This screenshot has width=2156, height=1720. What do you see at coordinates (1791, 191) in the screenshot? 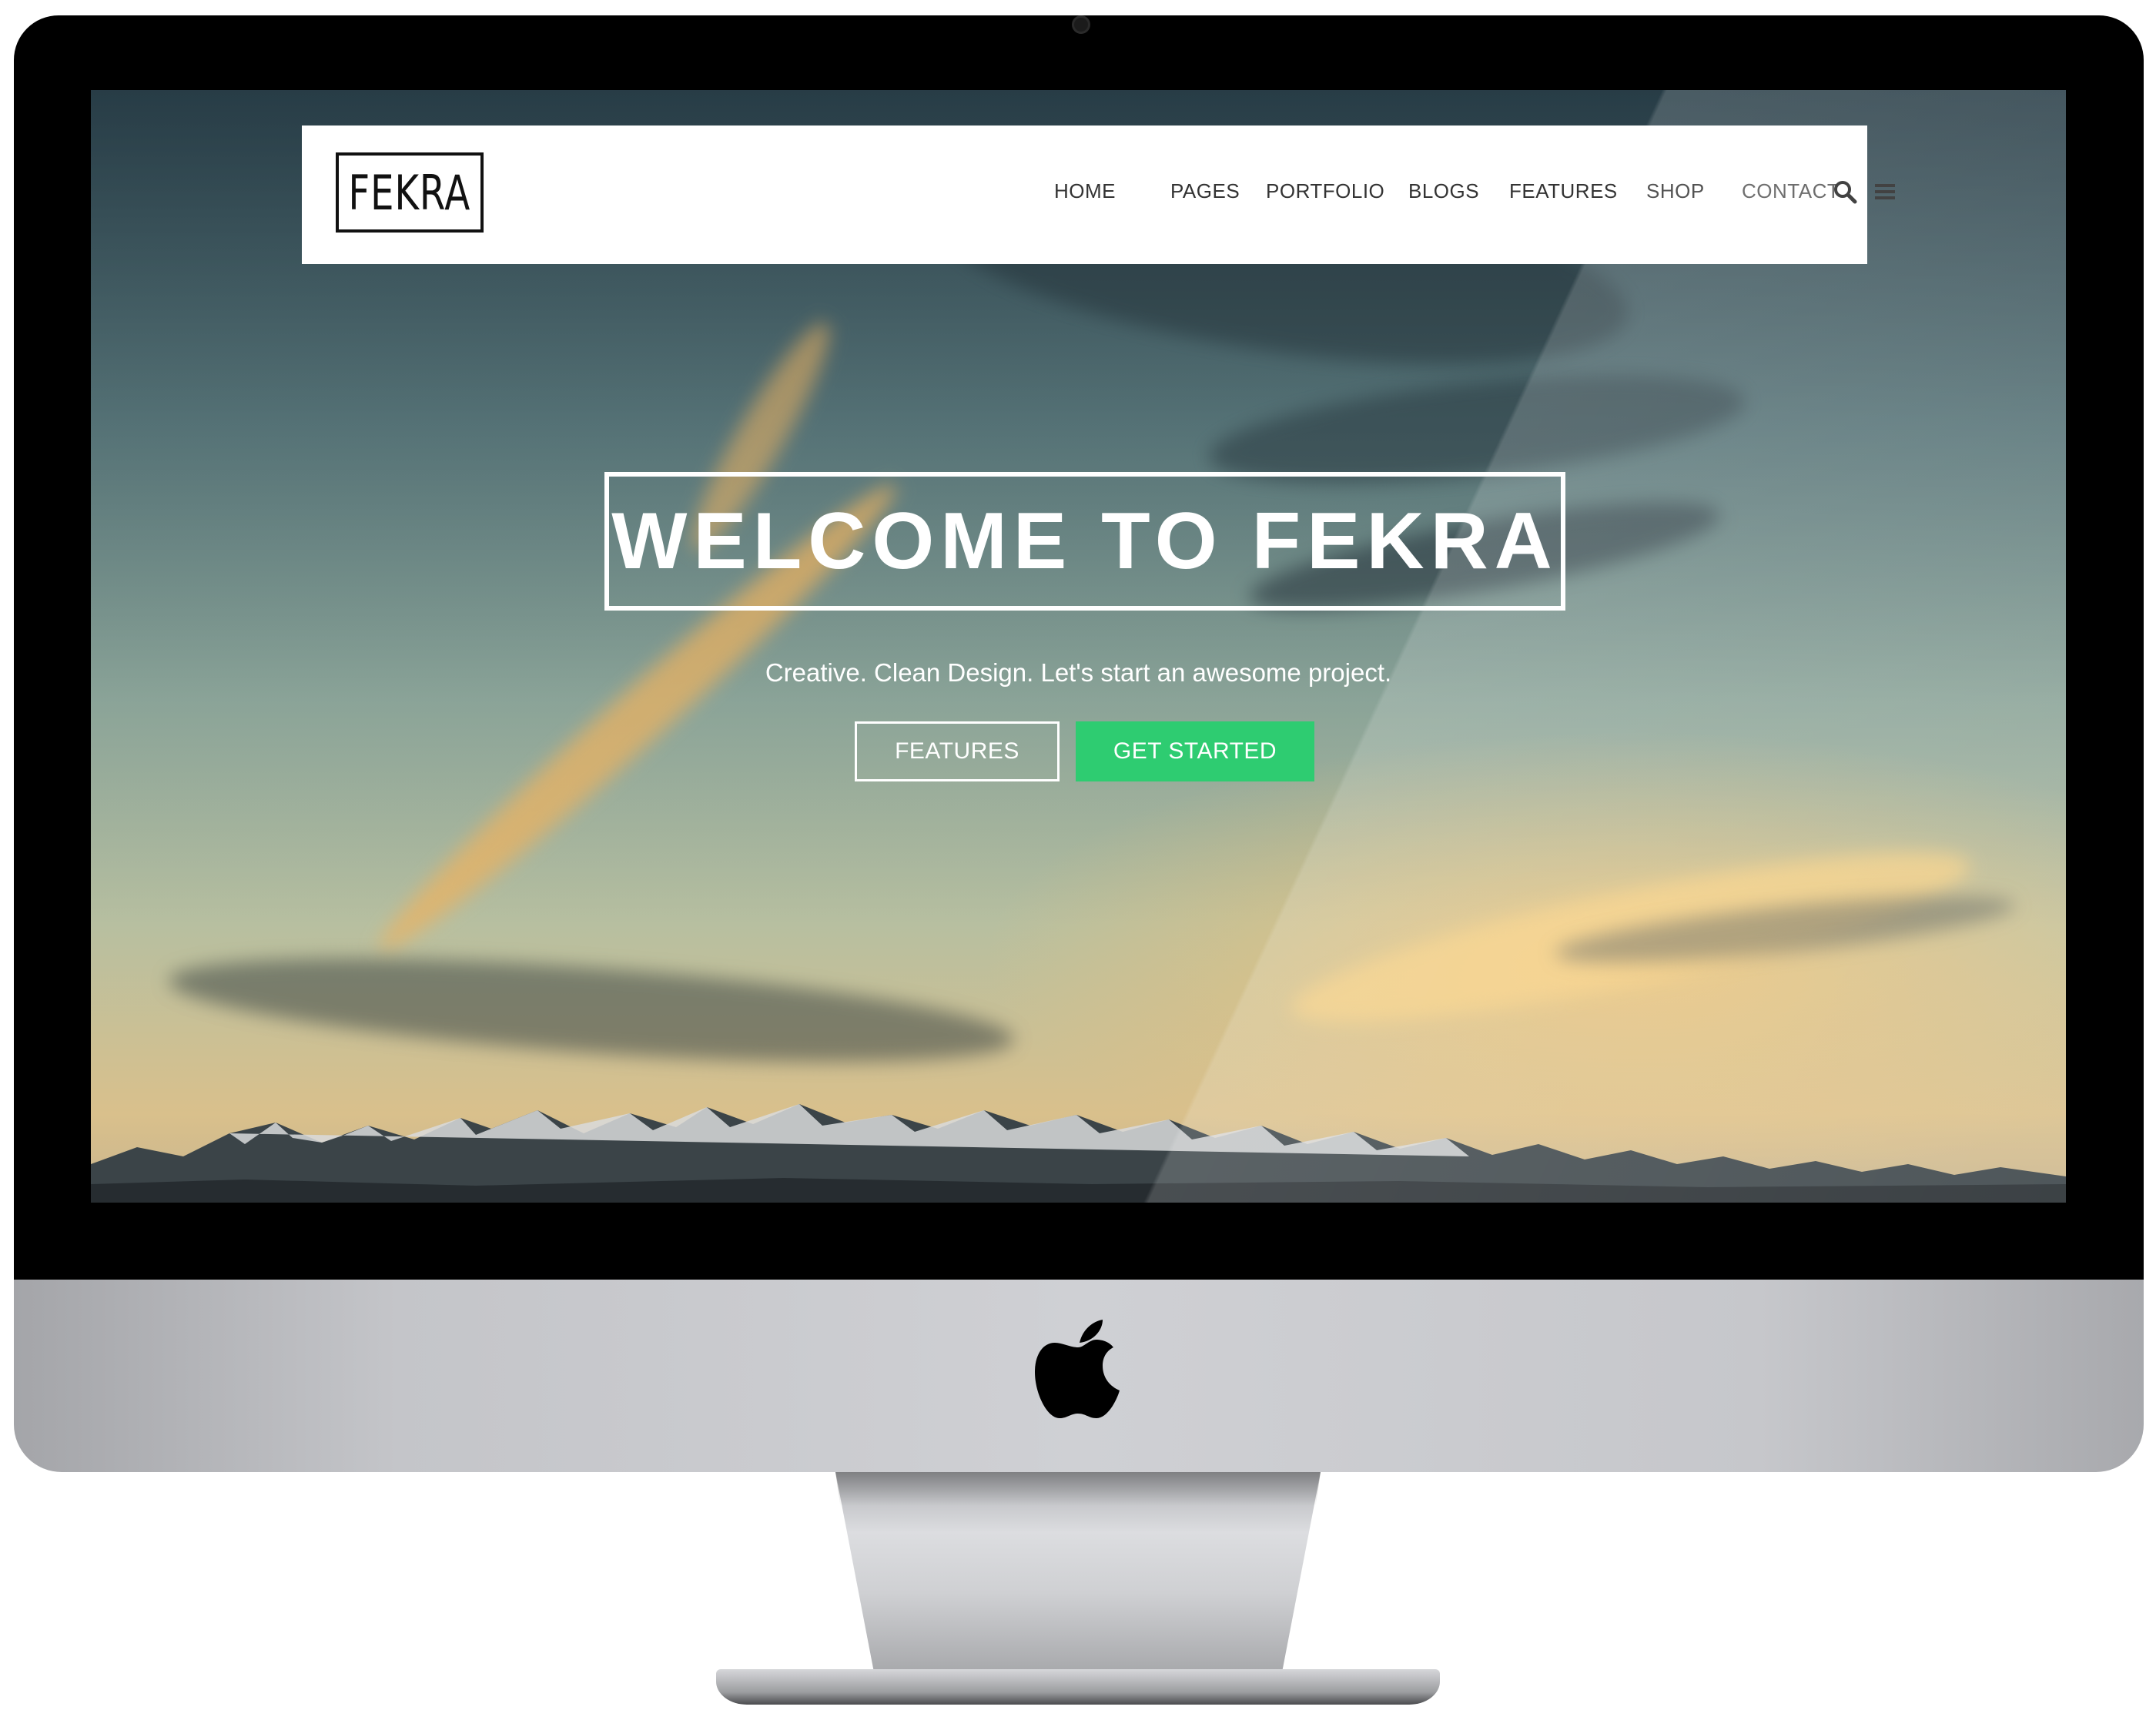
I see `nav-item-contact: CONTACT` at bounding box center [1791, 191].